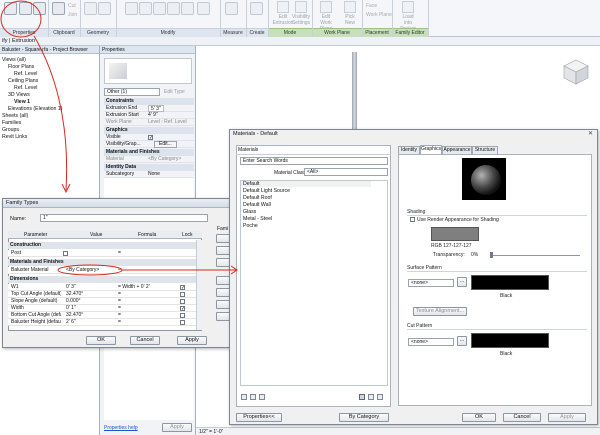  What do you see at coordinates (50, 113) in the screenshot?
I see `annotation-arrow-down` at bounding box center [50, 113].